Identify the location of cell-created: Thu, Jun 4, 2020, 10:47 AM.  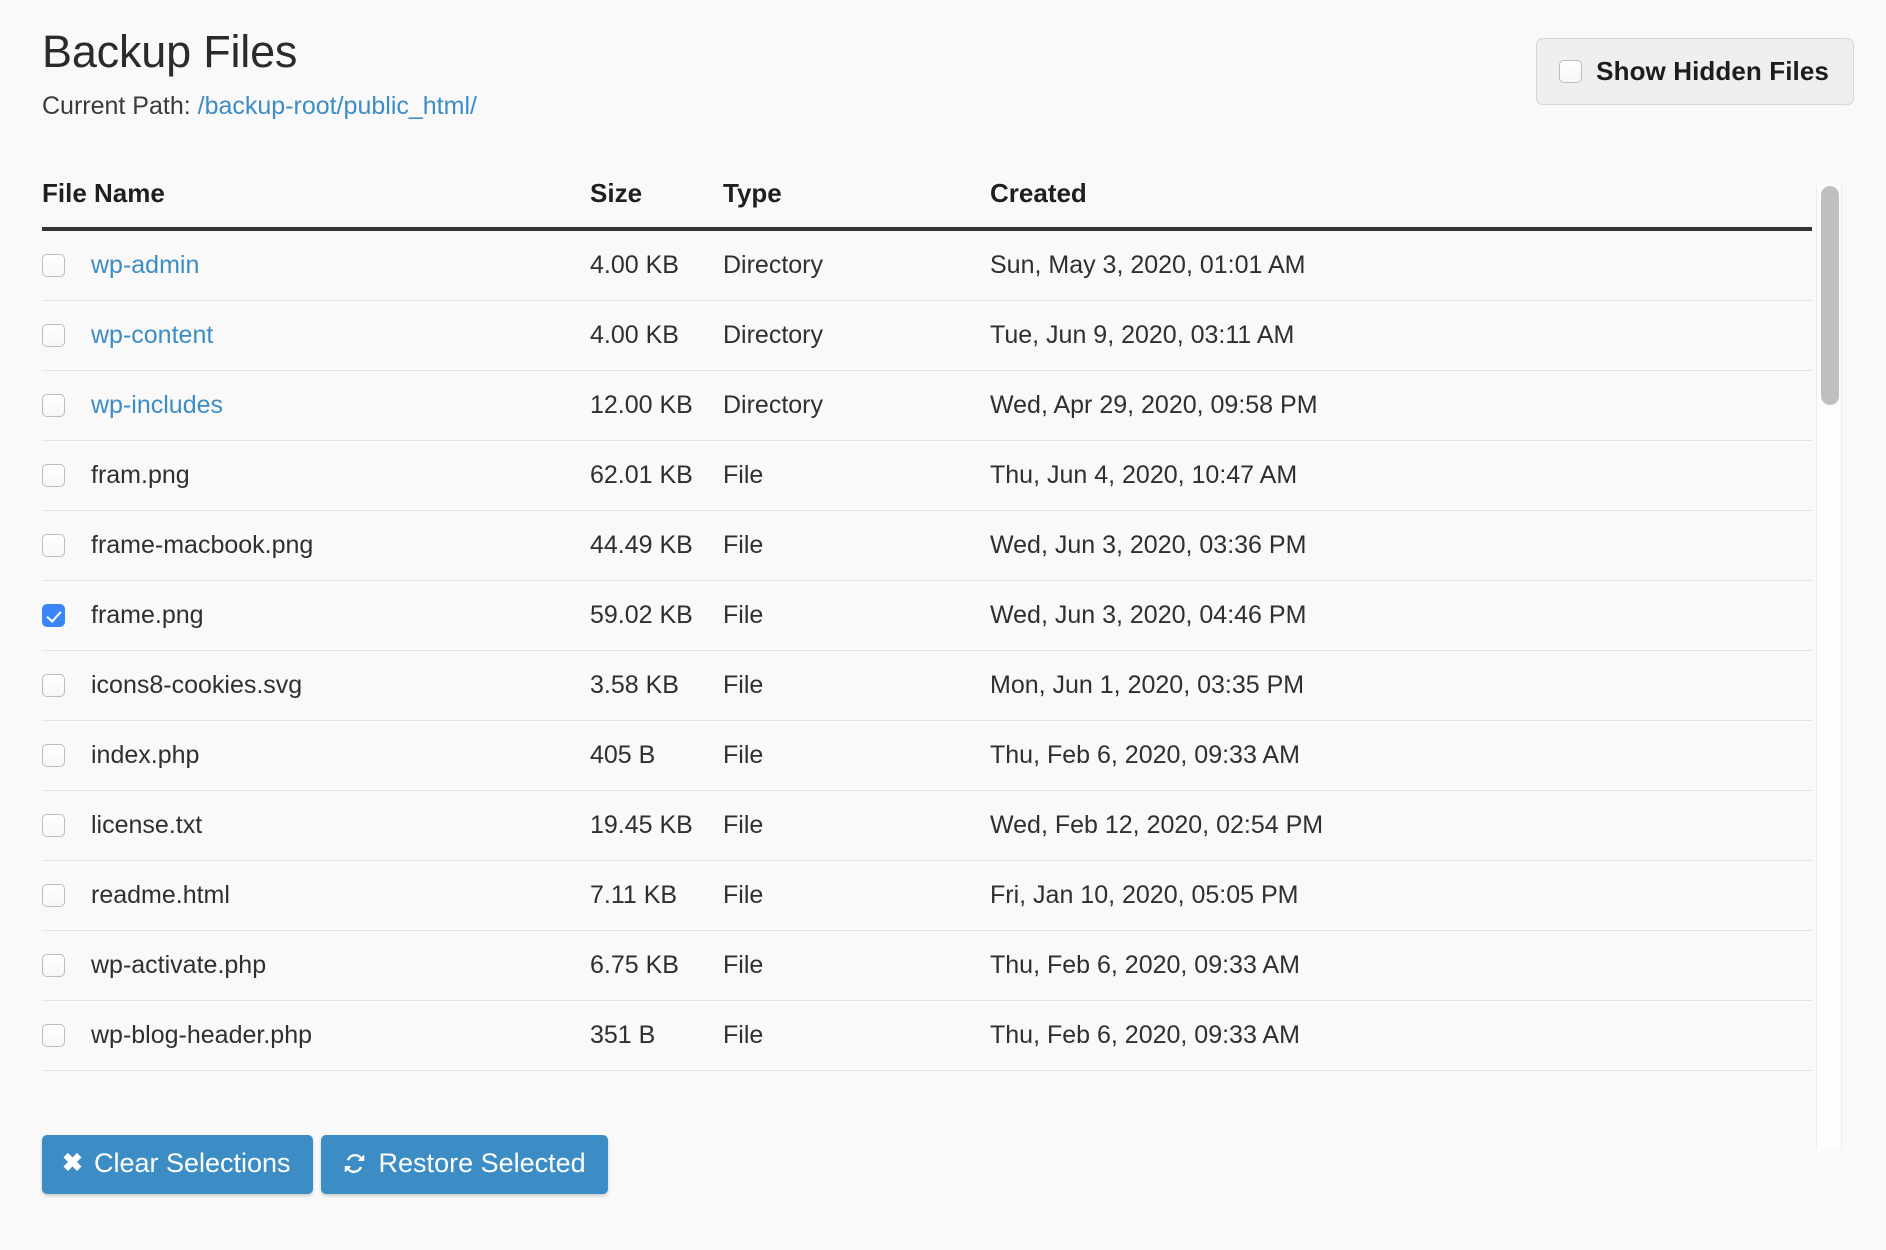
(1401, 475).